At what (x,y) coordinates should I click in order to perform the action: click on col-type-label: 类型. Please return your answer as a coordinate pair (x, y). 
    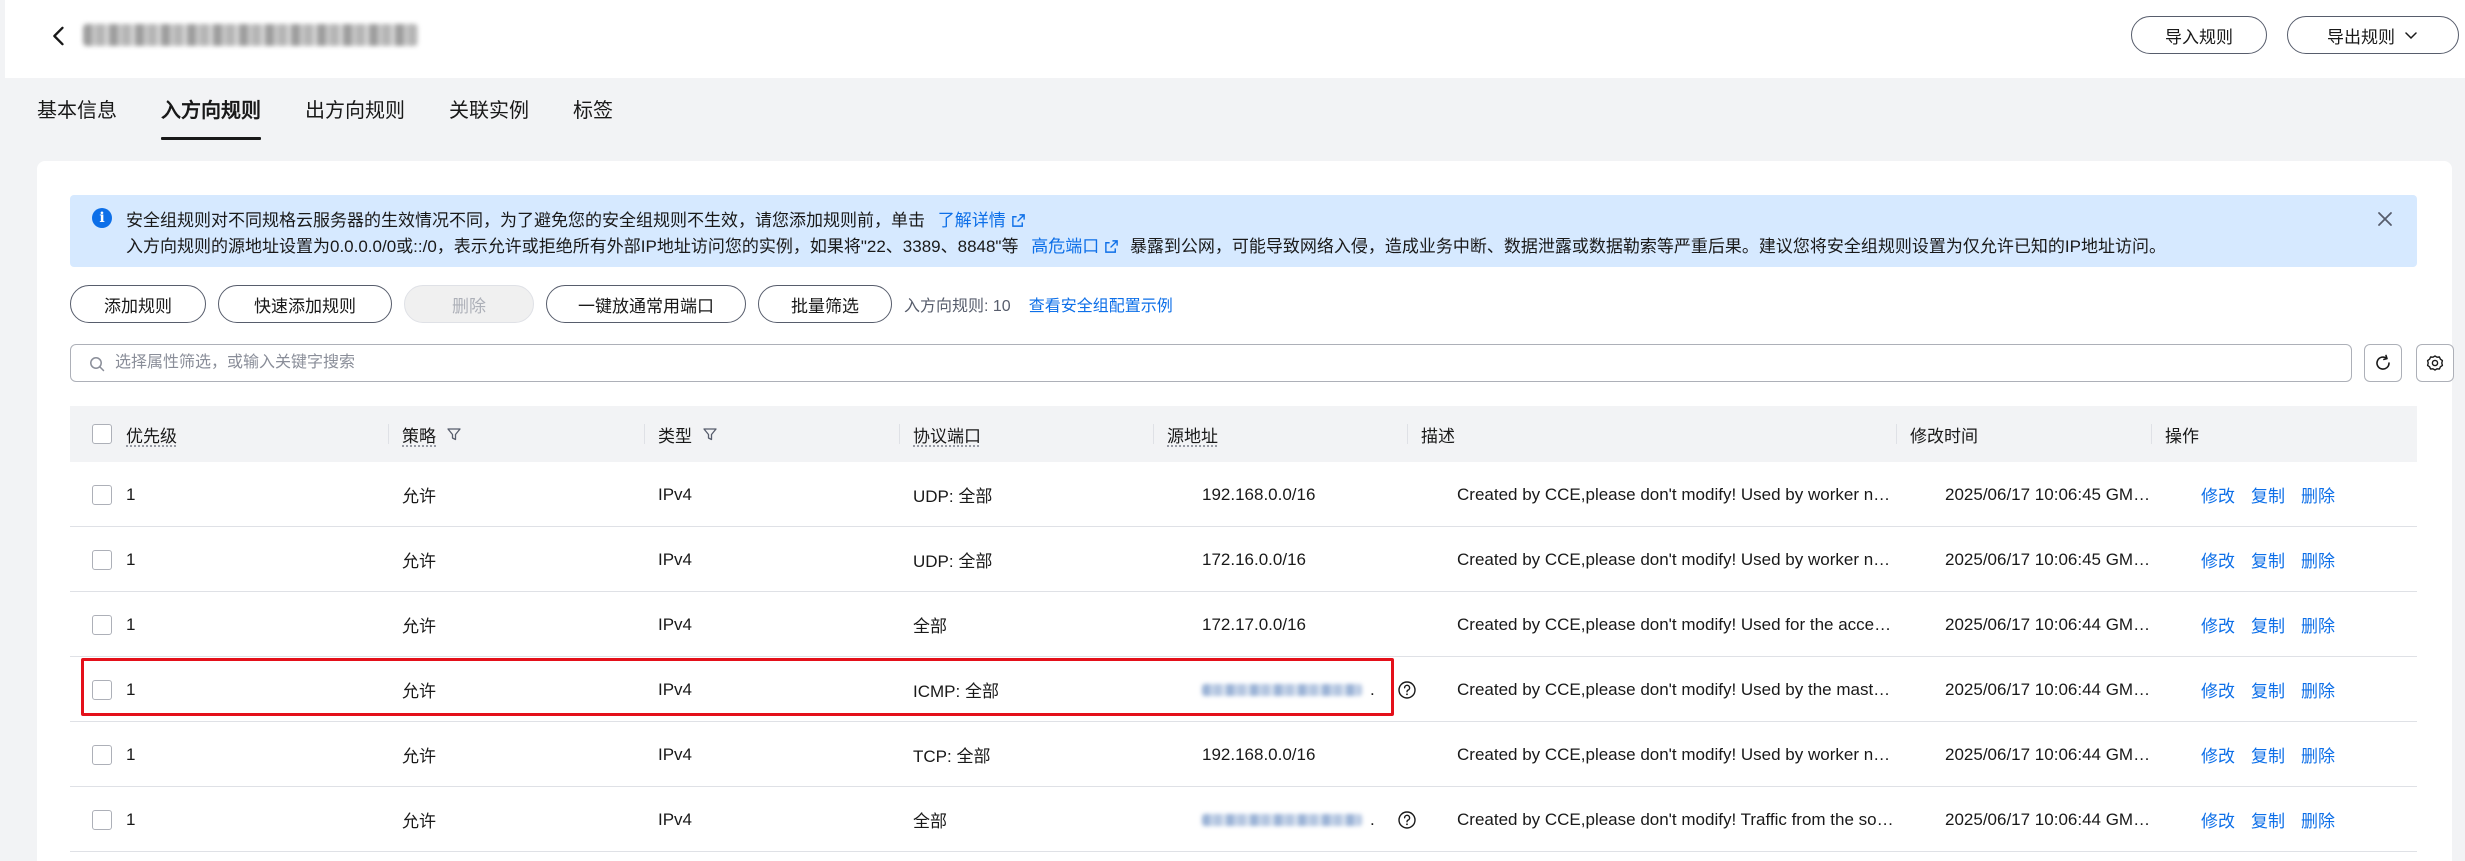
    Looking at the image, I should click on (675, 436).